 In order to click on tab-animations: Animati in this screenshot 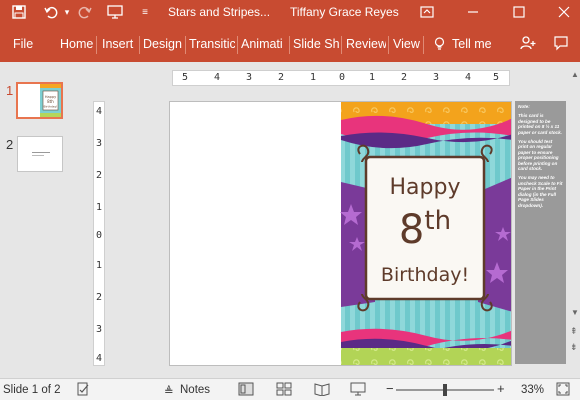, I will do `click(264, 44)`.